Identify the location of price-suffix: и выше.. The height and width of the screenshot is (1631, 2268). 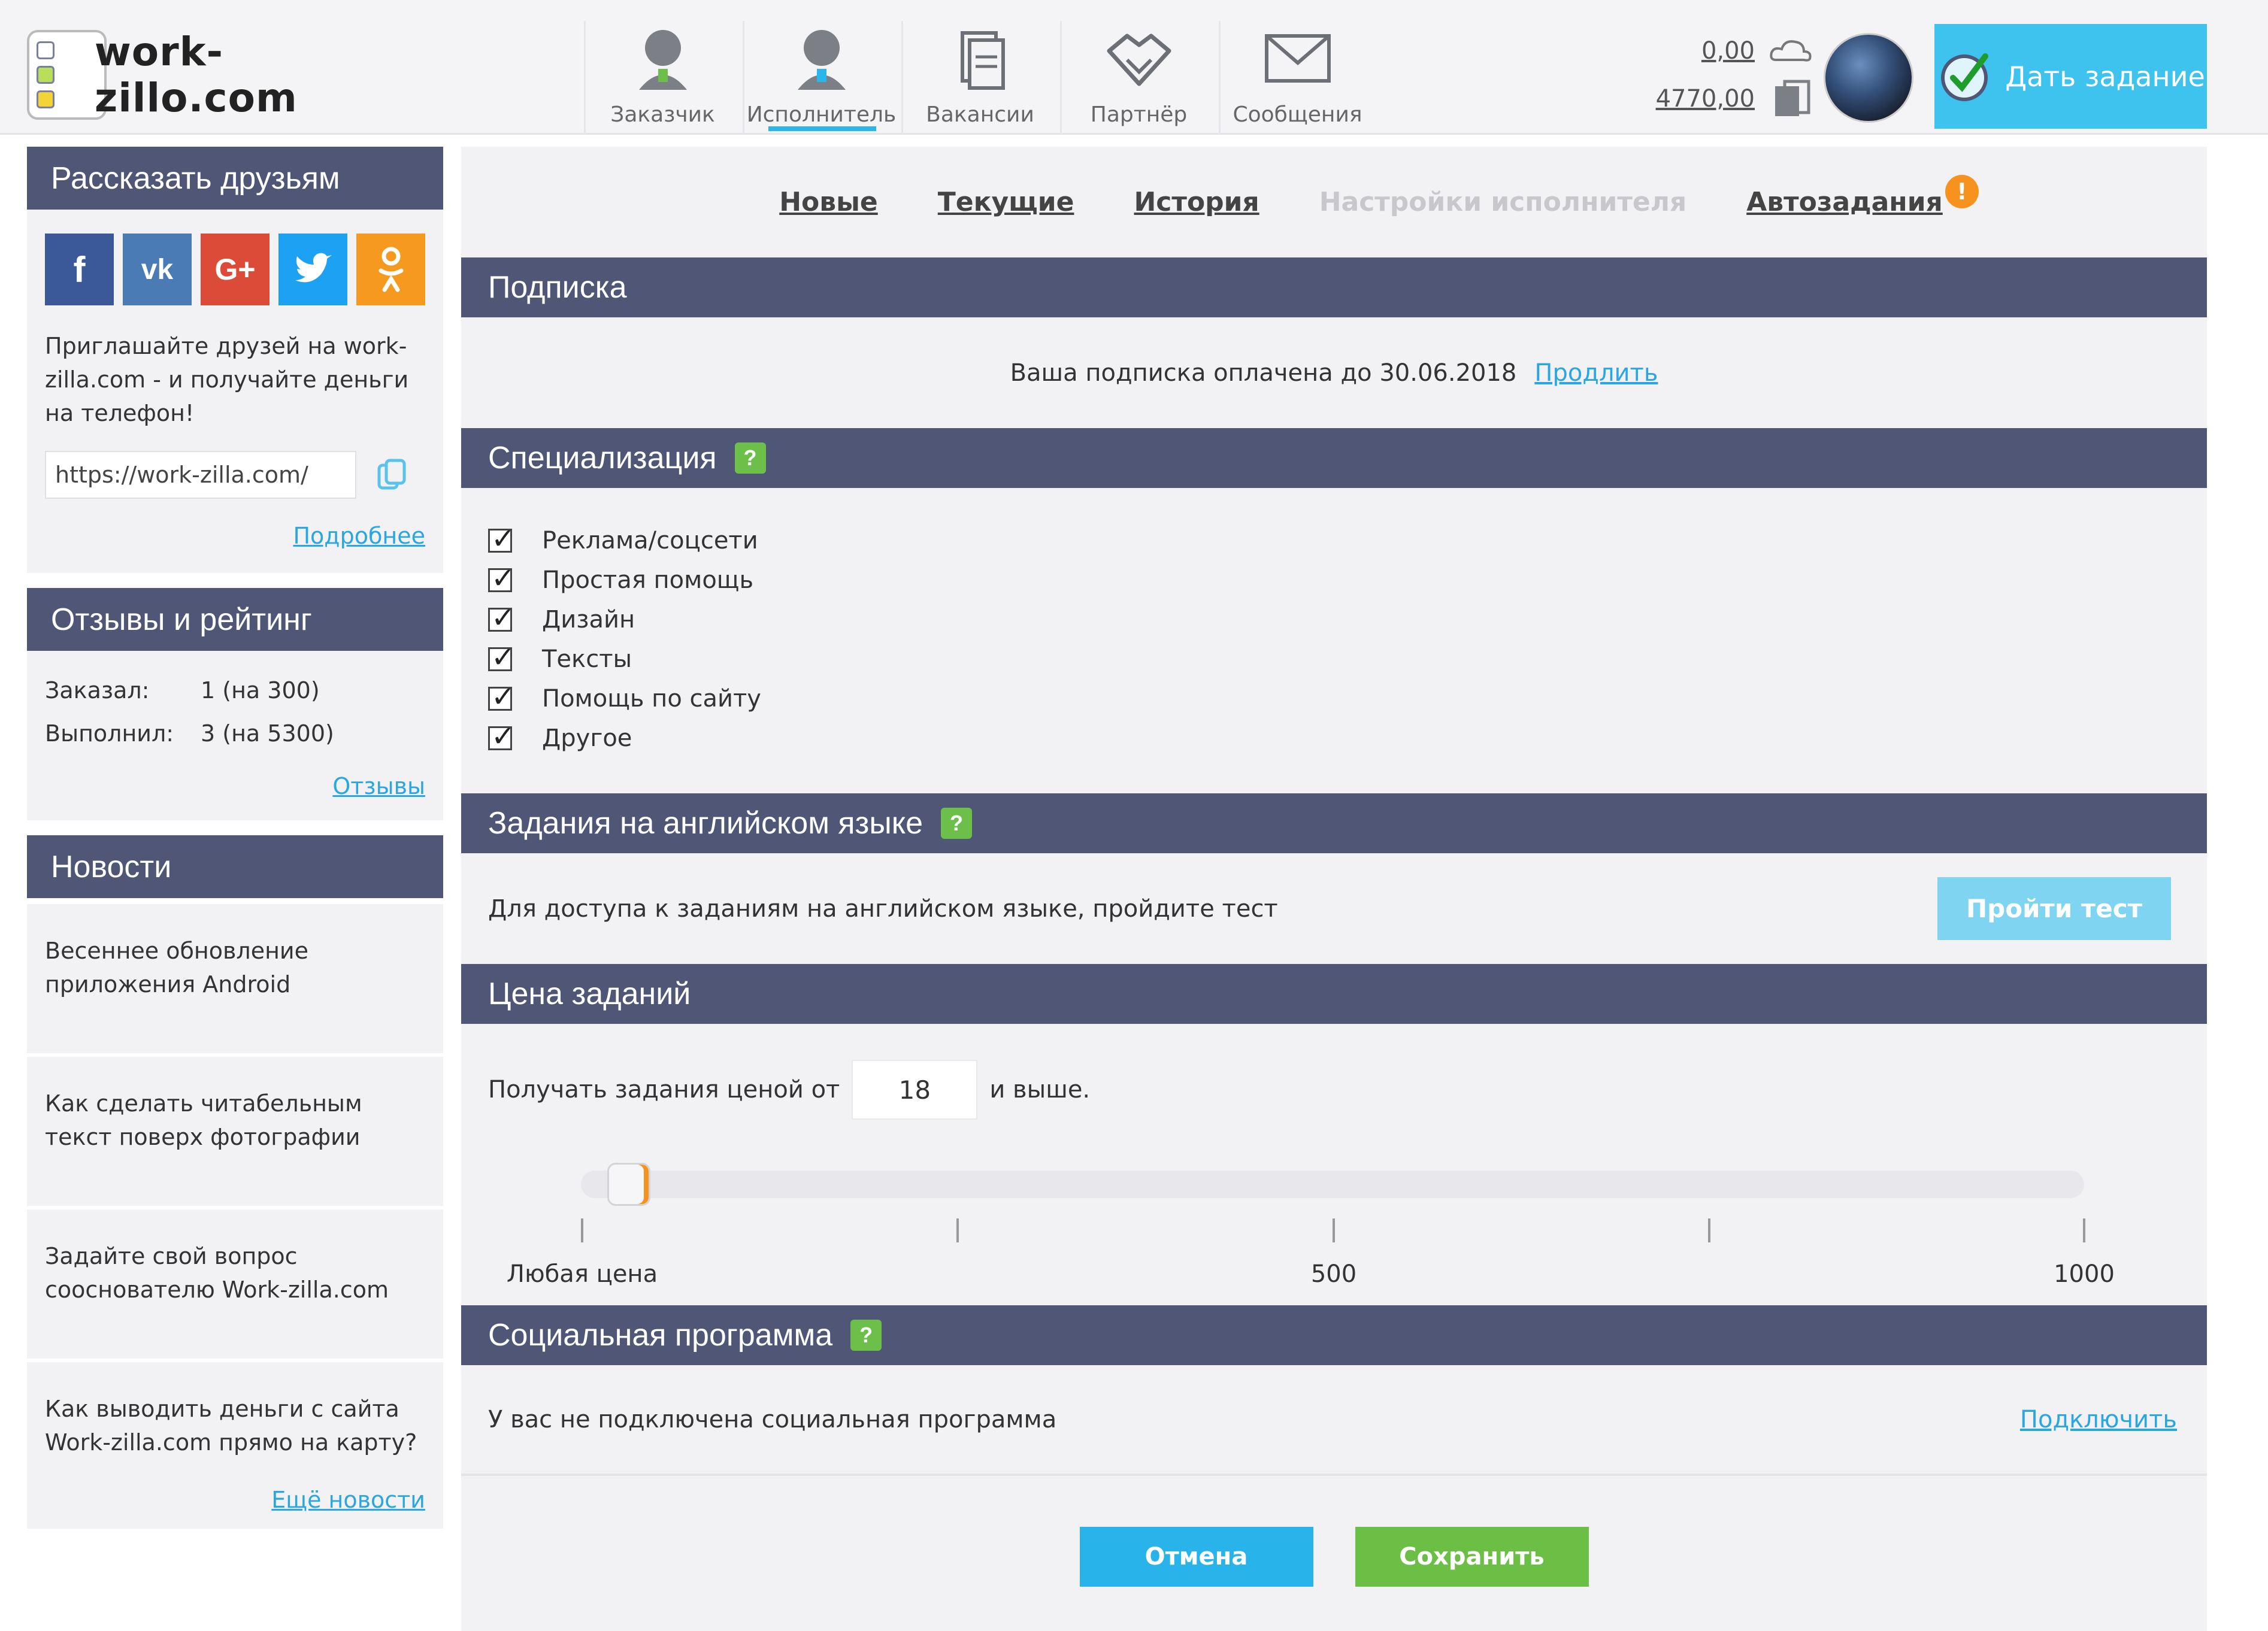
(1040, 1089).